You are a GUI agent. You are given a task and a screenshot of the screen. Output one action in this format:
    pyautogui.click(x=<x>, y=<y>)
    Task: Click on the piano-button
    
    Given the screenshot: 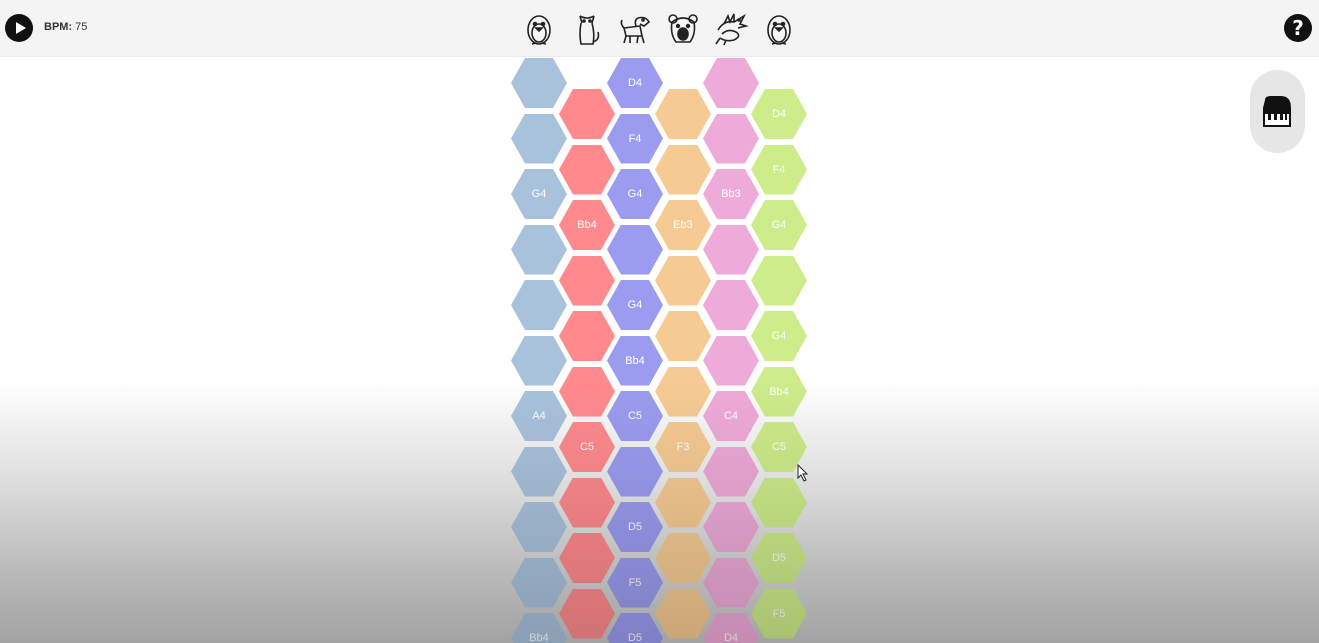 What is the action you would take?
    pyautogui.click(x=1277, y=111)
    